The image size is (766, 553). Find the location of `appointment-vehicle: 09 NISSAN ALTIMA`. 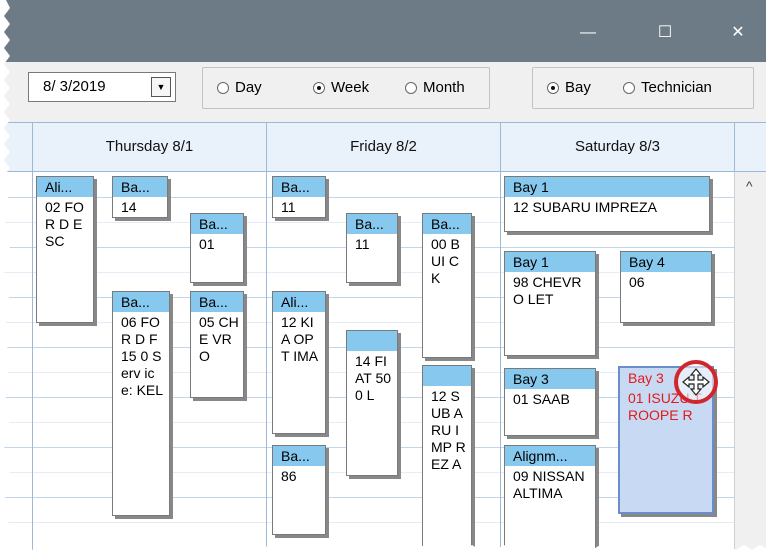

appointment-vehicle: 09 NISSAN ALTIMA is located at coordinates (549, 484).